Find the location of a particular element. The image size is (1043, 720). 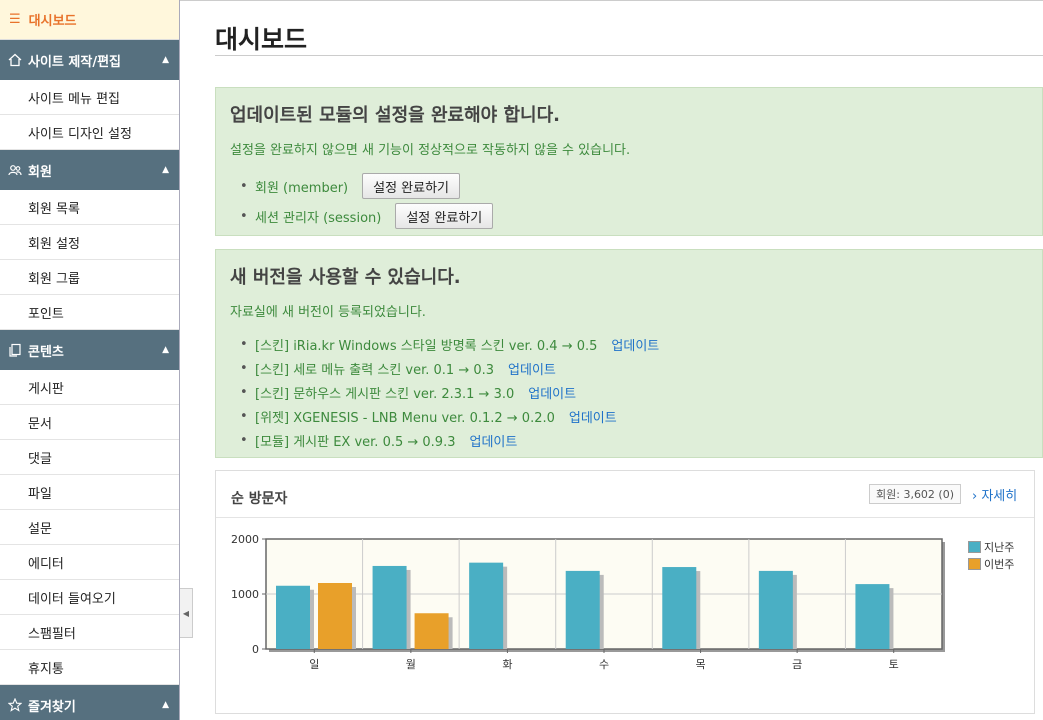

module-list-item: 세션 관리자 (session) 설정 완료하기 is located at coordinates (367, 216).